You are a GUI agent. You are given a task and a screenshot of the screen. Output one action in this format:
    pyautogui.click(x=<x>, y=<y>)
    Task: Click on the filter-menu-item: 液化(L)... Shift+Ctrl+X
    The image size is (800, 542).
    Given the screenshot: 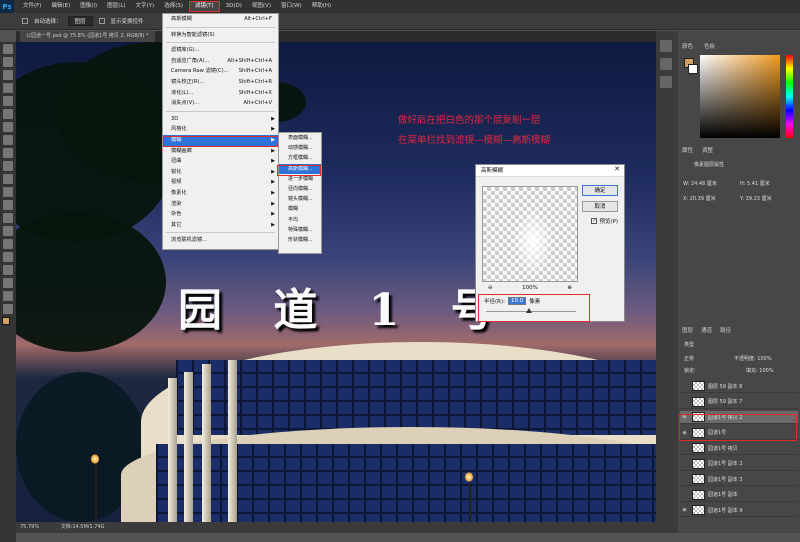 What is the action you would take?
    pyautogui.click(x=220, y=93)
    